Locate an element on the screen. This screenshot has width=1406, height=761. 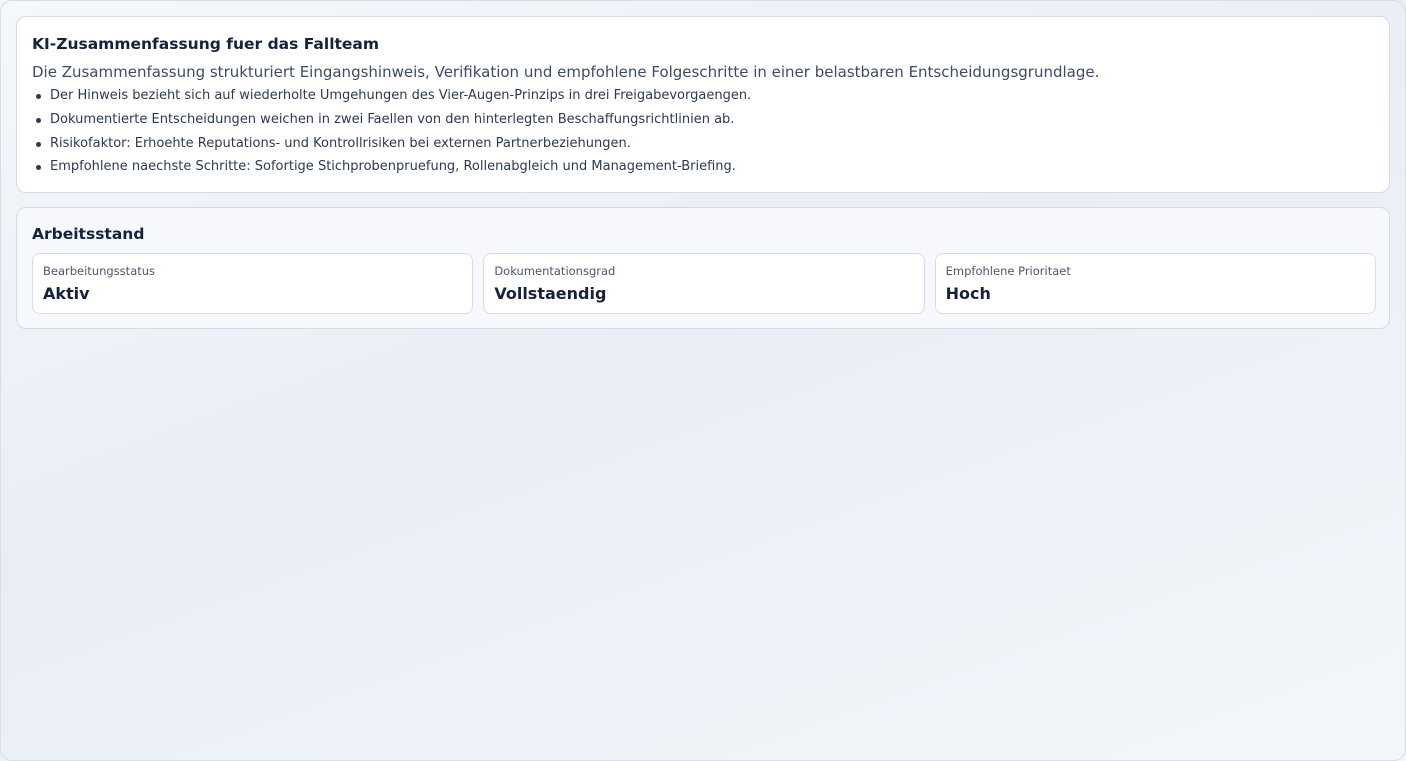
status-tile-priority: Empfohlene Prioritaet Hoch is located at coordinates (1155, 283).